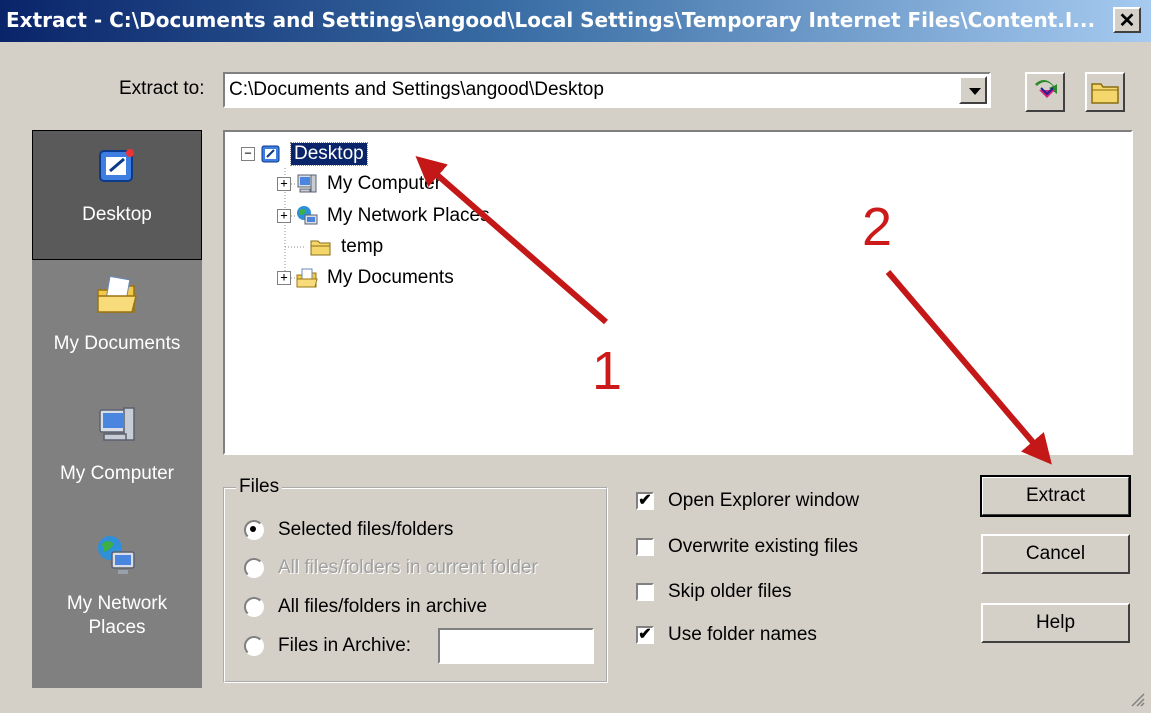  What do you see at coordinates (877, 227) in the screenshot?
I see `annotation-number-2: 2` at bounding box center [877, 227].